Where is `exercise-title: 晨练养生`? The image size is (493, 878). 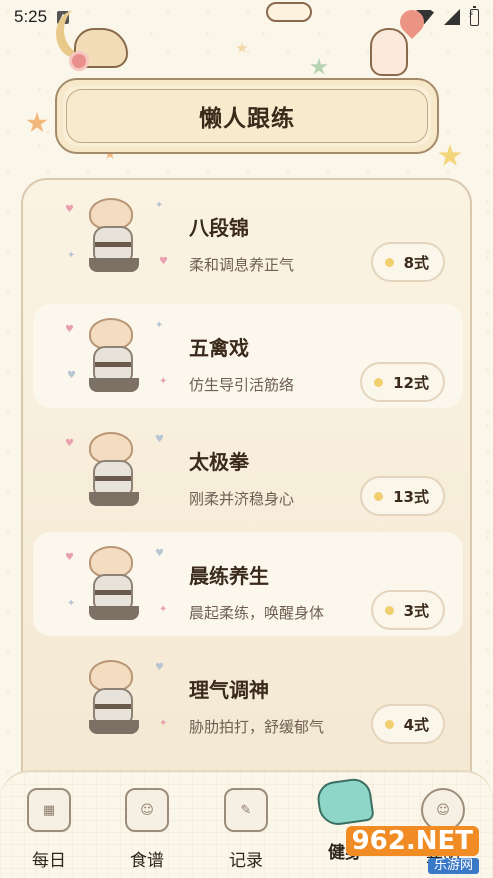
exercise-title: 晨练养生 is located at coordinates (229, 576).